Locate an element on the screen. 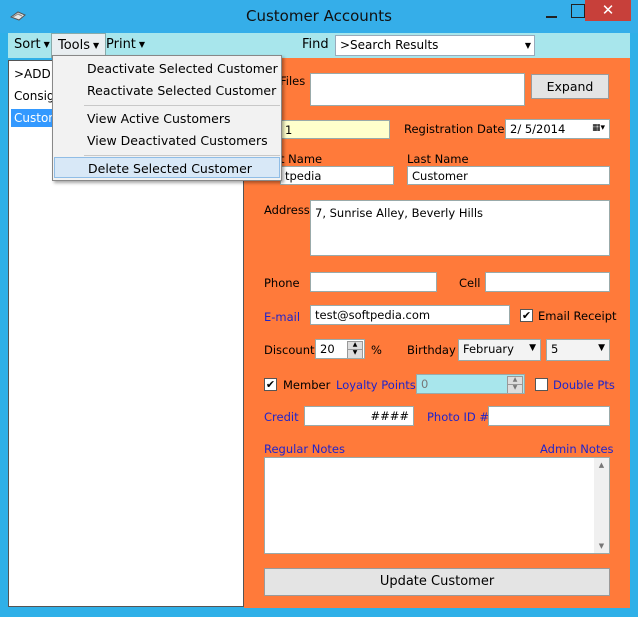 The image size is (638, 617). member-checkbox: ✔ is located at coordinates (270, 384).